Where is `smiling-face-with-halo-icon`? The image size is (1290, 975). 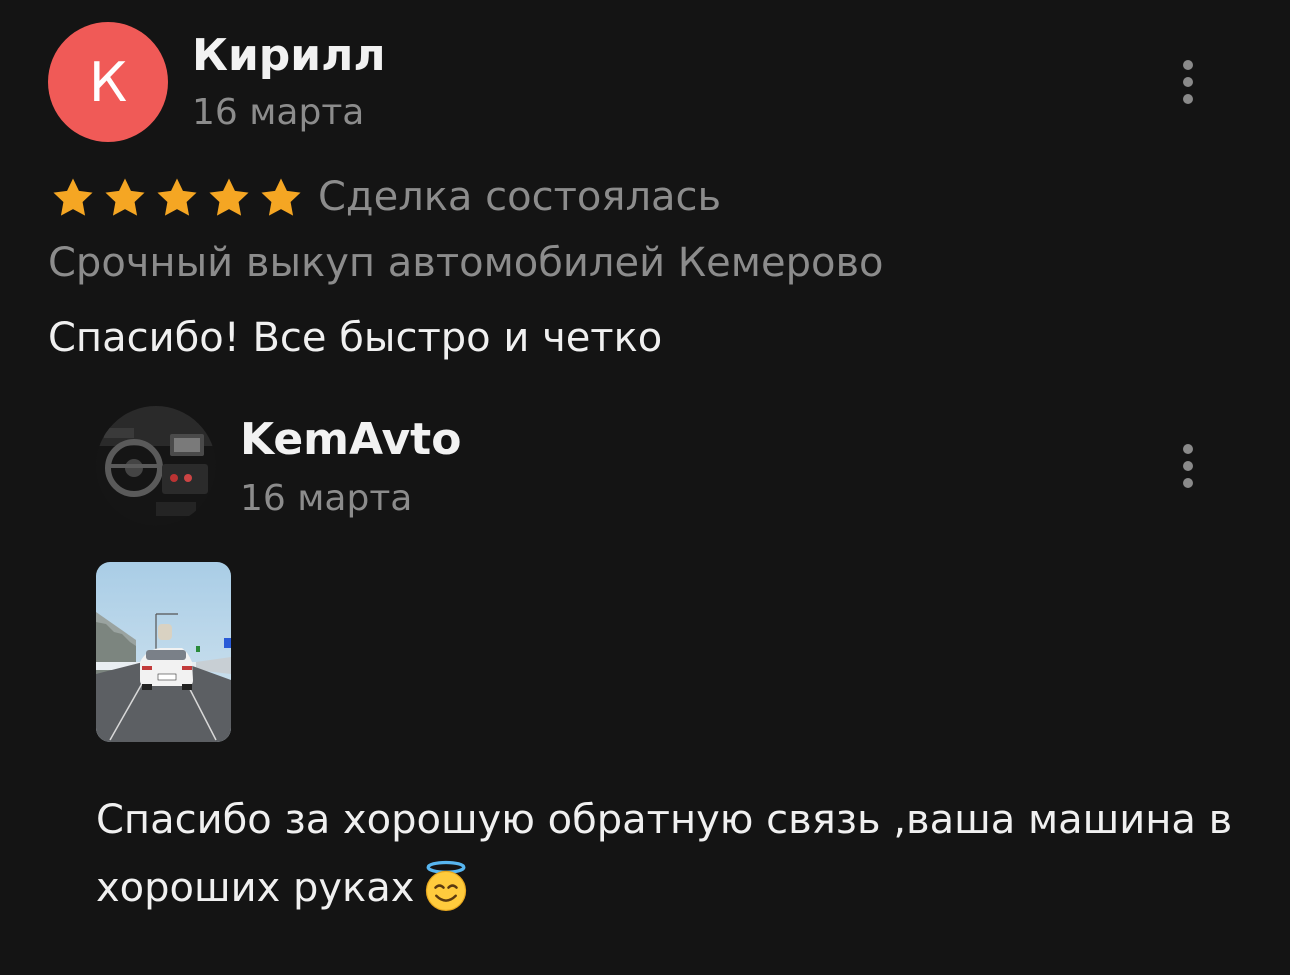
smiling-face-with-halo-icon is located at coordinates (446, 885).